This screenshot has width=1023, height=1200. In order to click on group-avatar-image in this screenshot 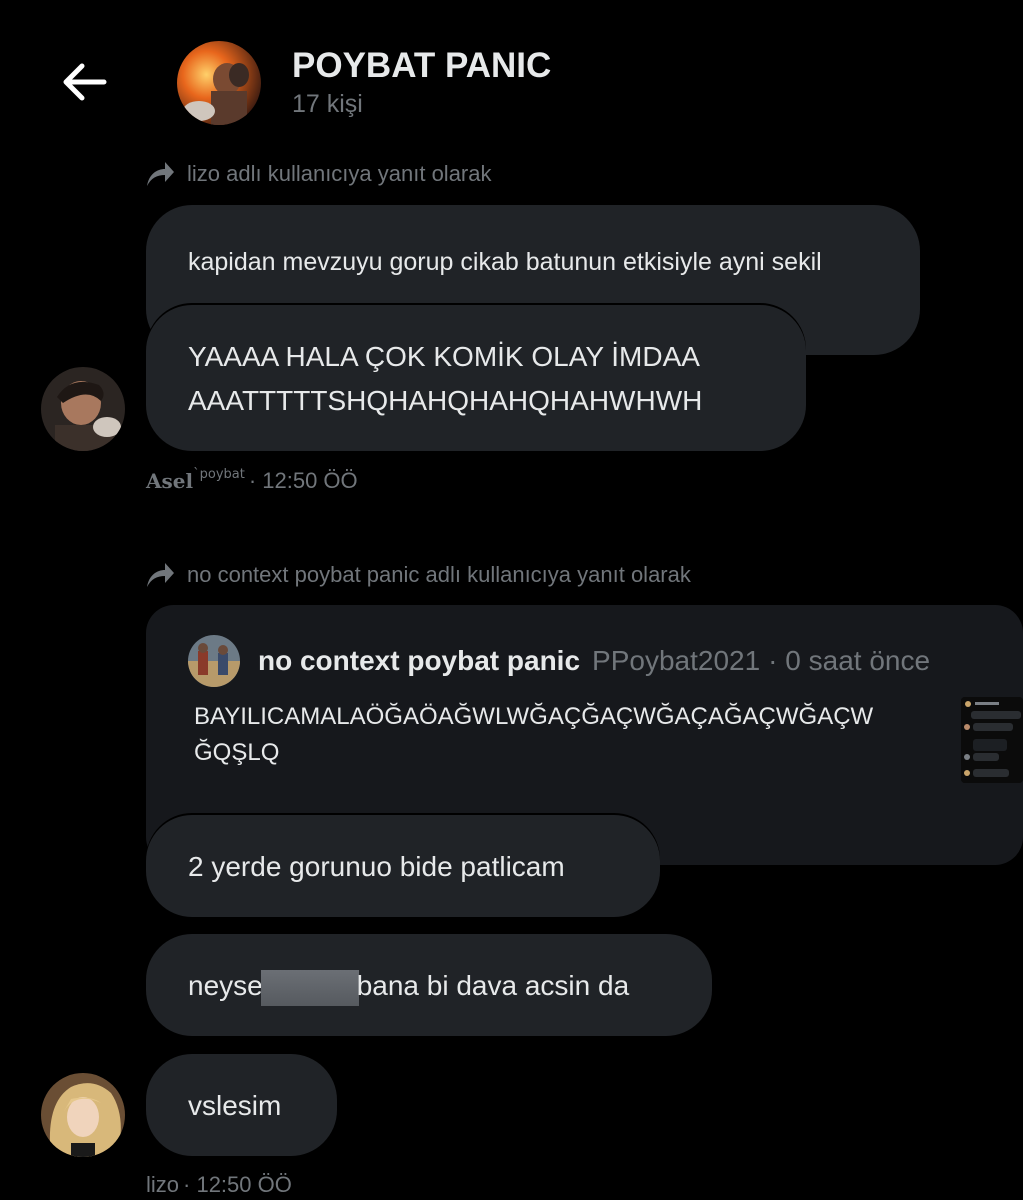, I will do `click(219, 83)`.